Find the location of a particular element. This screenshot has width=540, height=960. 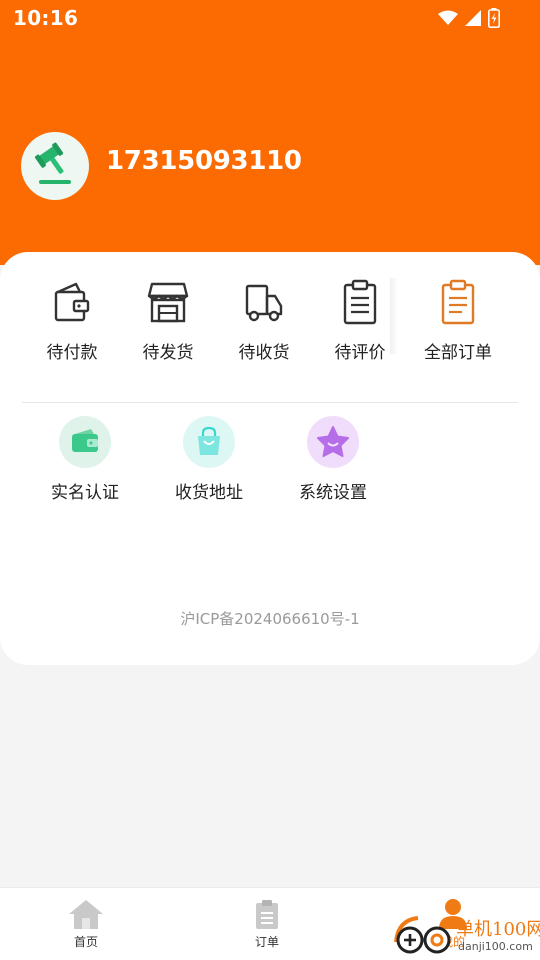

order-label: 待评价 is located at coordinates (360, 353).